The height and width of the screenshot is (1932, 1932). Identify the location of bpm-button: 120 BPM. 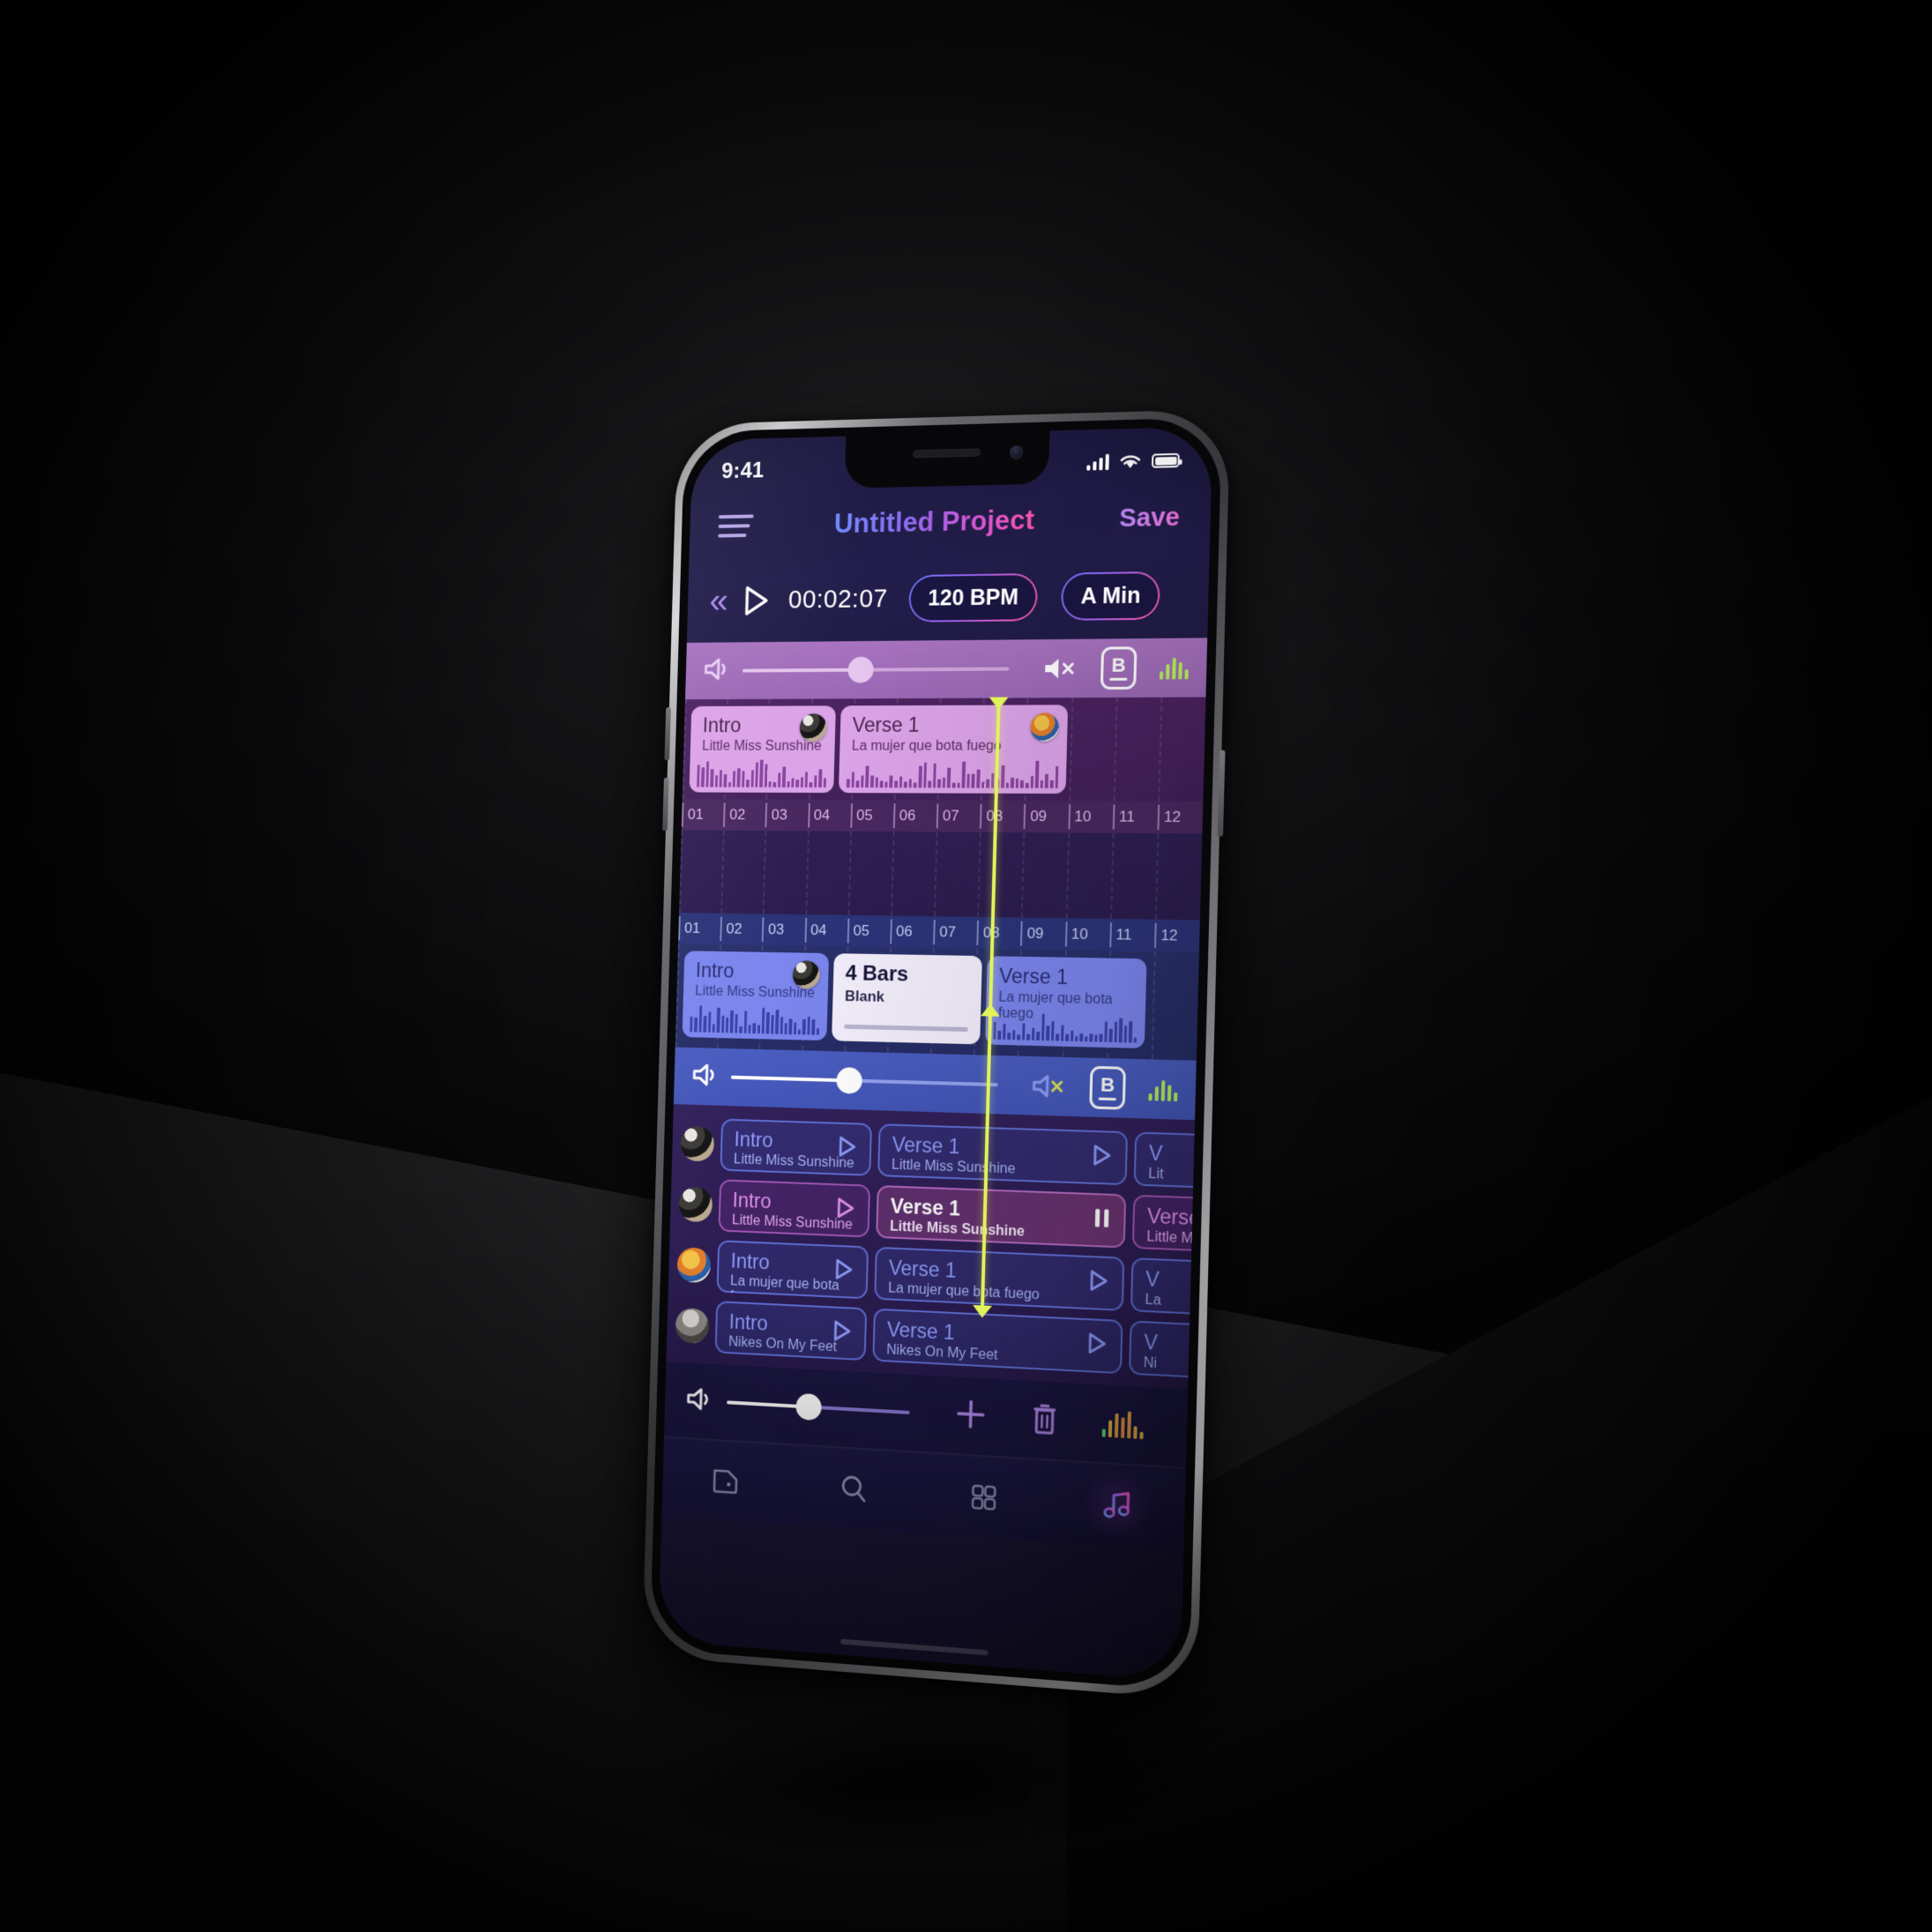
(973, 597).